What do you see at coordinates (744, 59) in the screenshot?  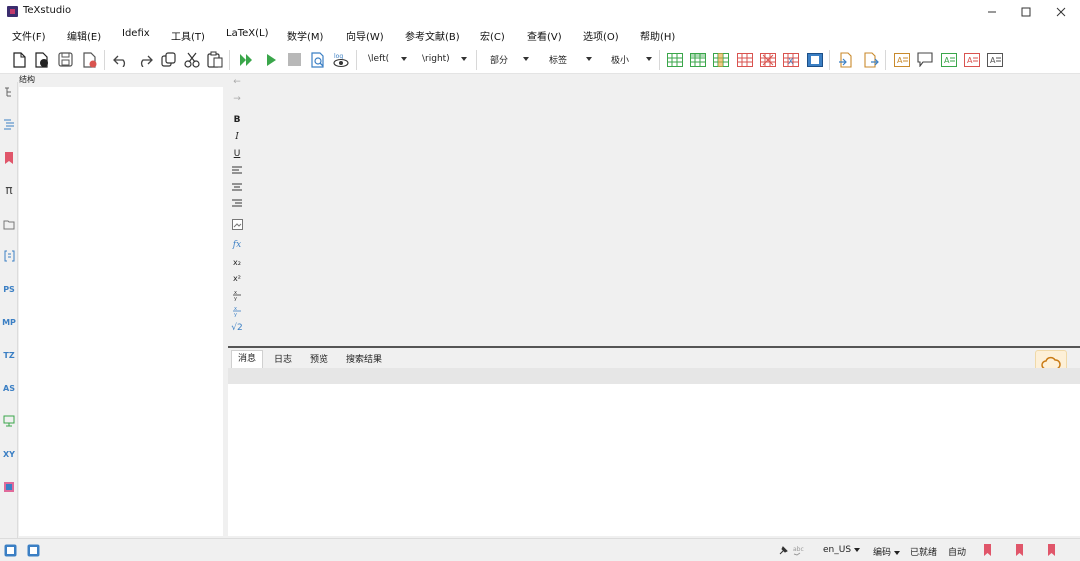 I see `remove-row-button` at bounding box center [744, 59].